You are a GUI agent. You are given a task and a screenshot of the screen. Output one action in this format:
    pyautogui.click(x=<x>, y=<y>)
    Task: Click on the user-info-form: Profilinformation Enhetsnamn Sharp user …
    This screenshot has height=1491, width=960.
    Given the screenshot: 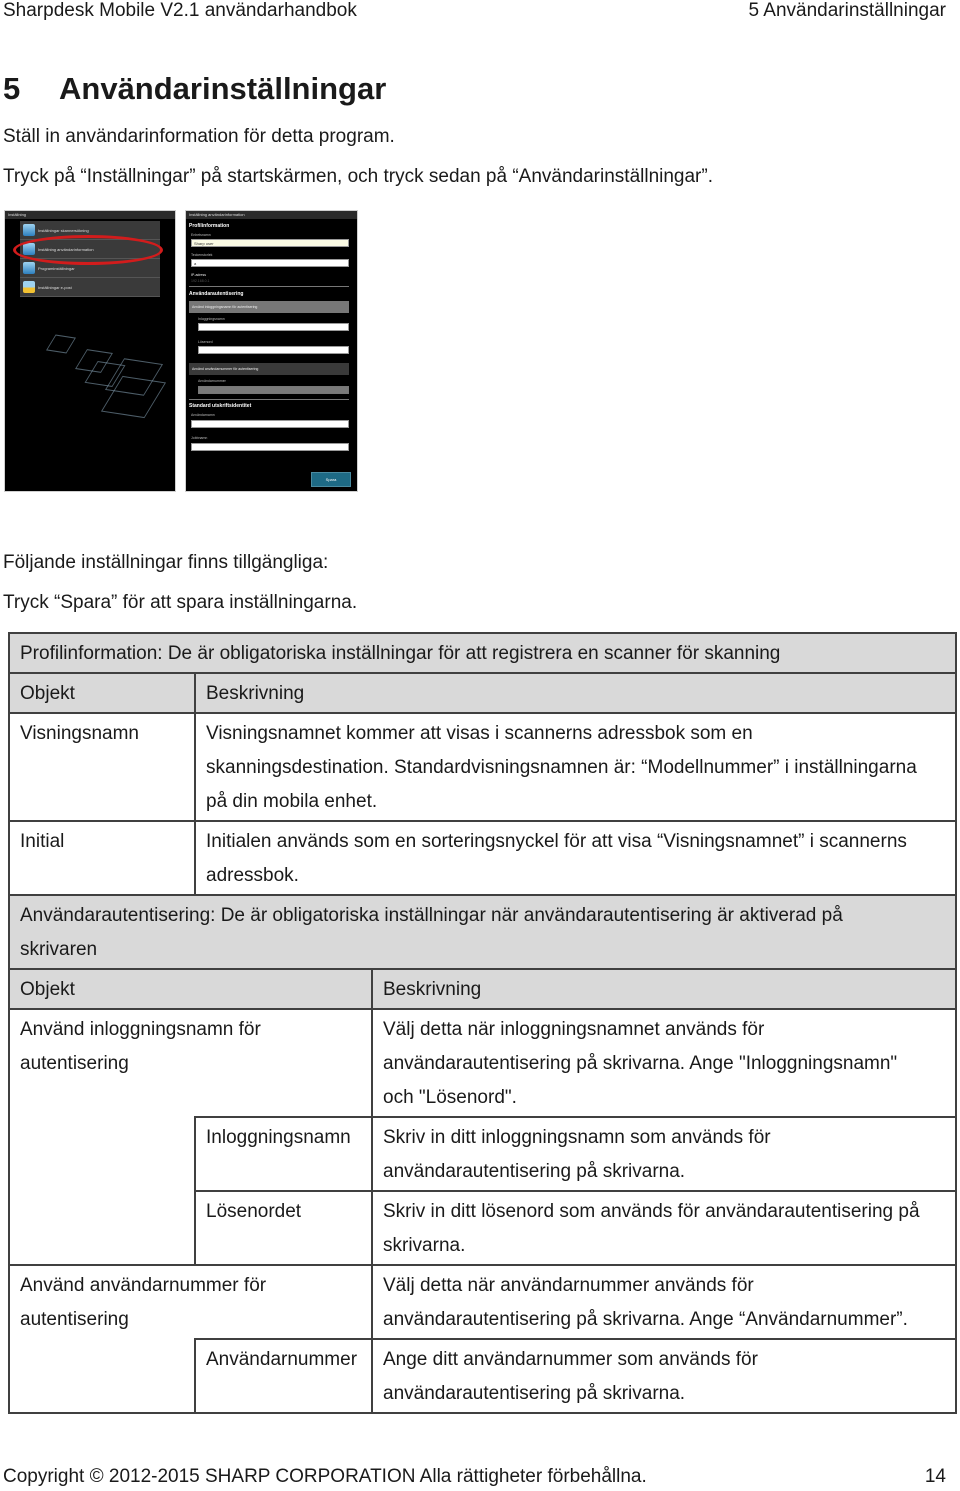 What is the action you would take?
    pyautogui.click(x=271, y=355)
    